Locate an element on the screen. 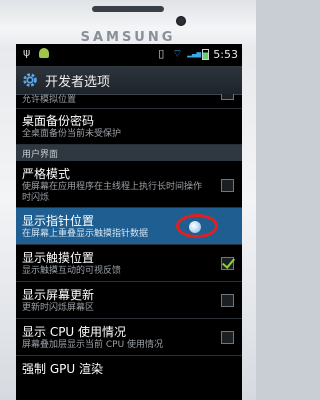 The image size is (320, 400). highlight-circle-annotation is located at coordinates (197, 226).